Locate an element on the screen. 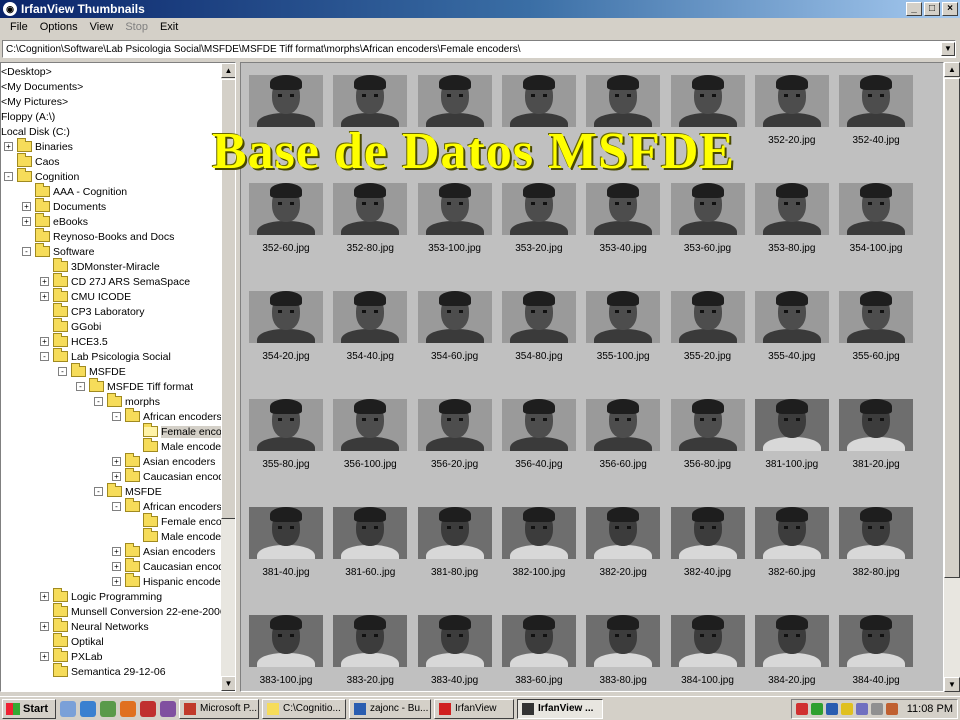 The height and width of the screenshot is (720, 960). tree-scroll-up-icon: ▲ is located at coordinates (228, 70).